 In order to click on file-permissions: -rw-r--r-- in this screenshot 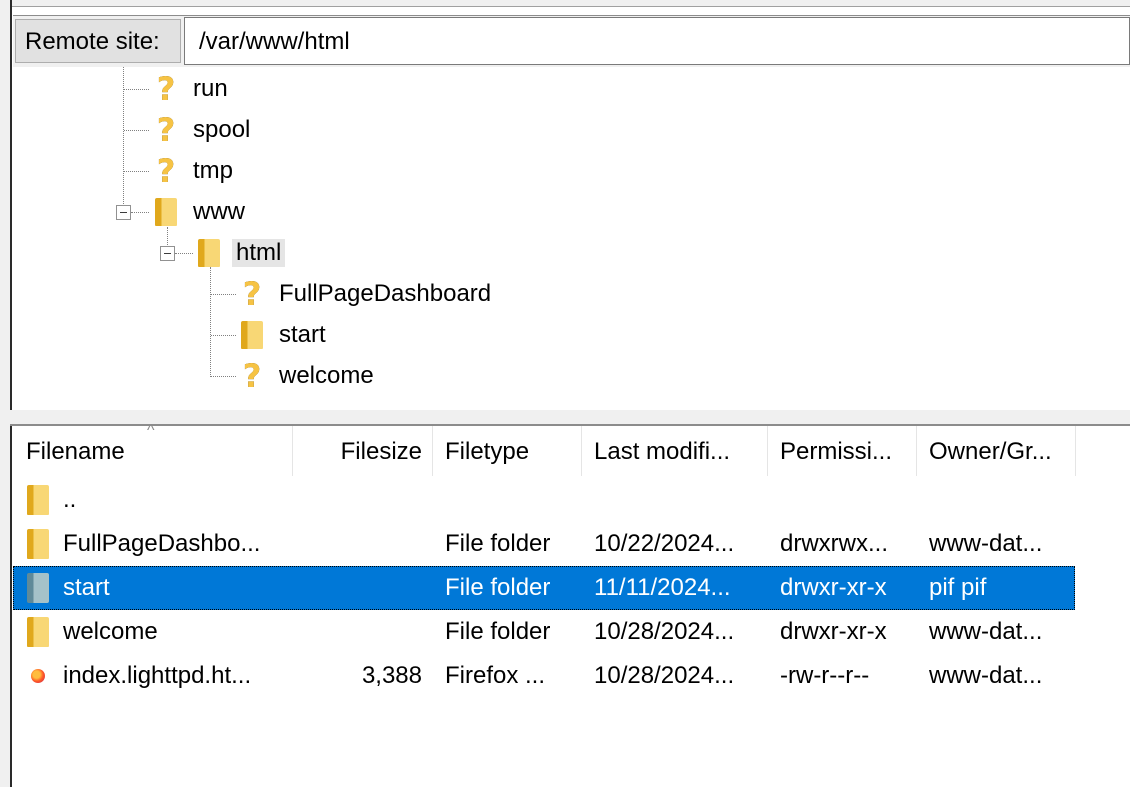, I will do `click(825, 675)`.